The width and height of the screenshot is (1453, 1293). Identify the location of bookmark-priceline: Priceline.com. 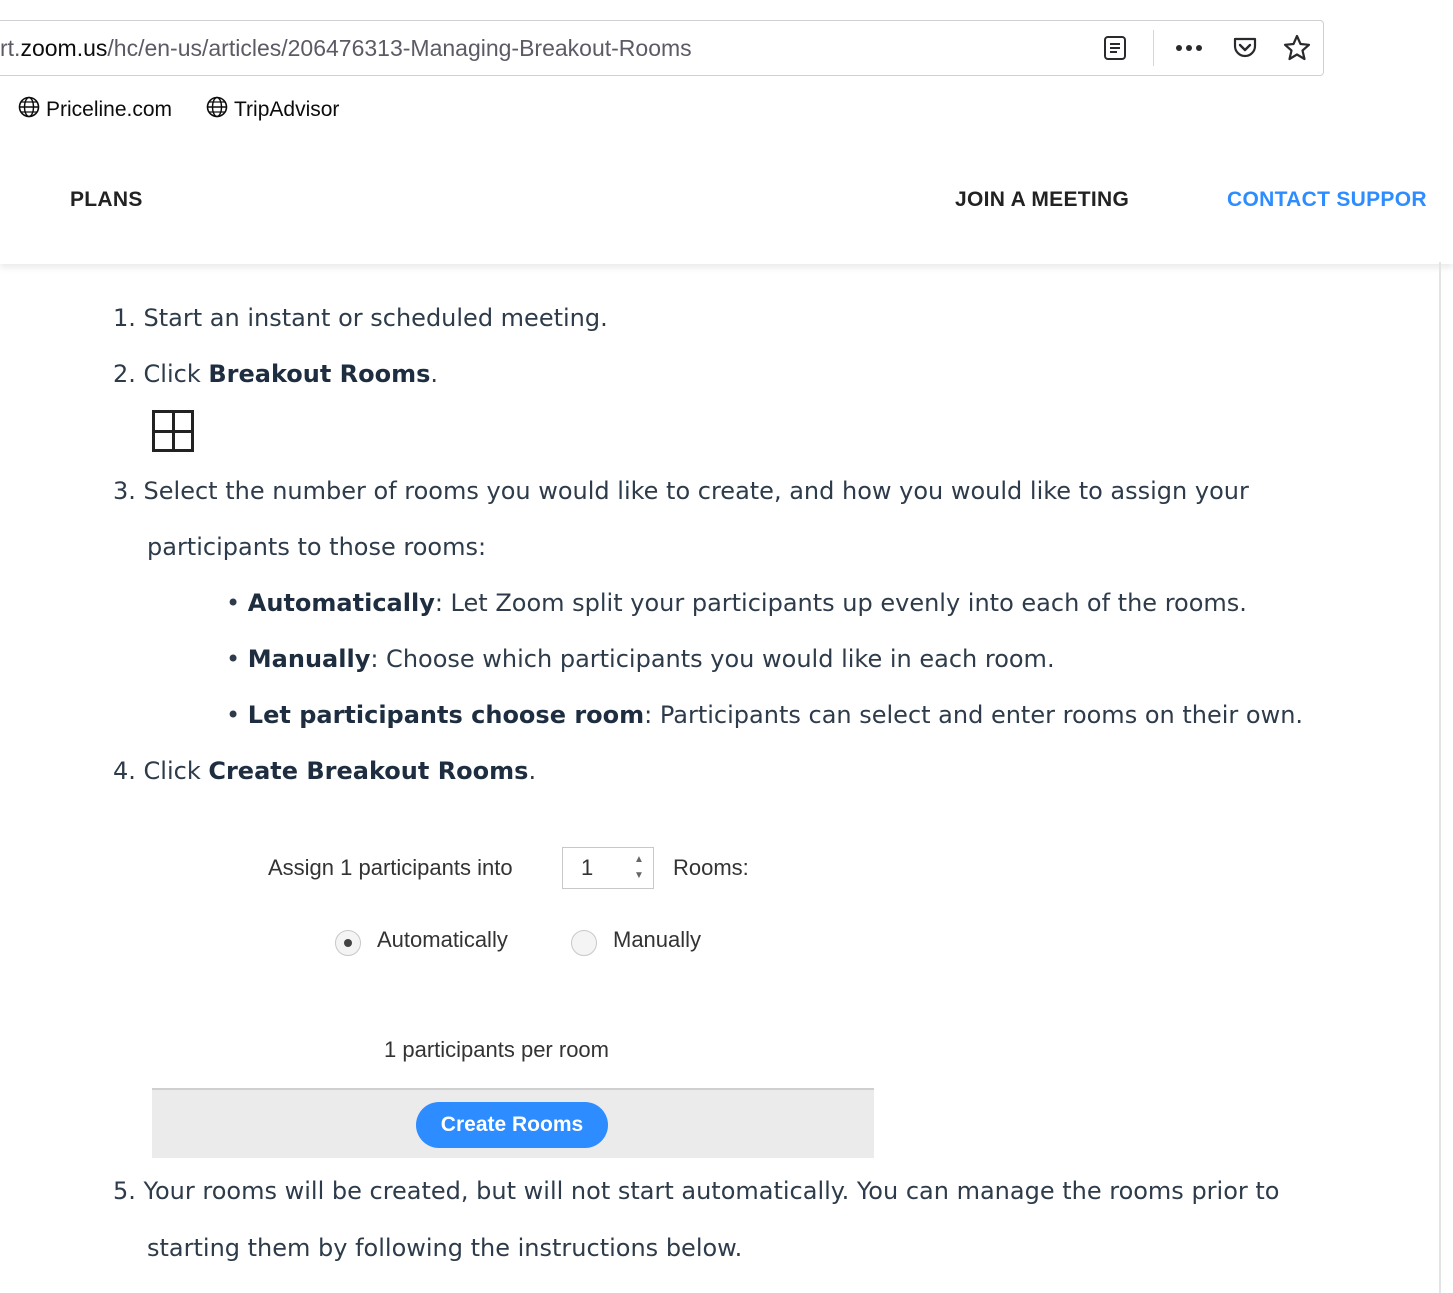
(95, 110).